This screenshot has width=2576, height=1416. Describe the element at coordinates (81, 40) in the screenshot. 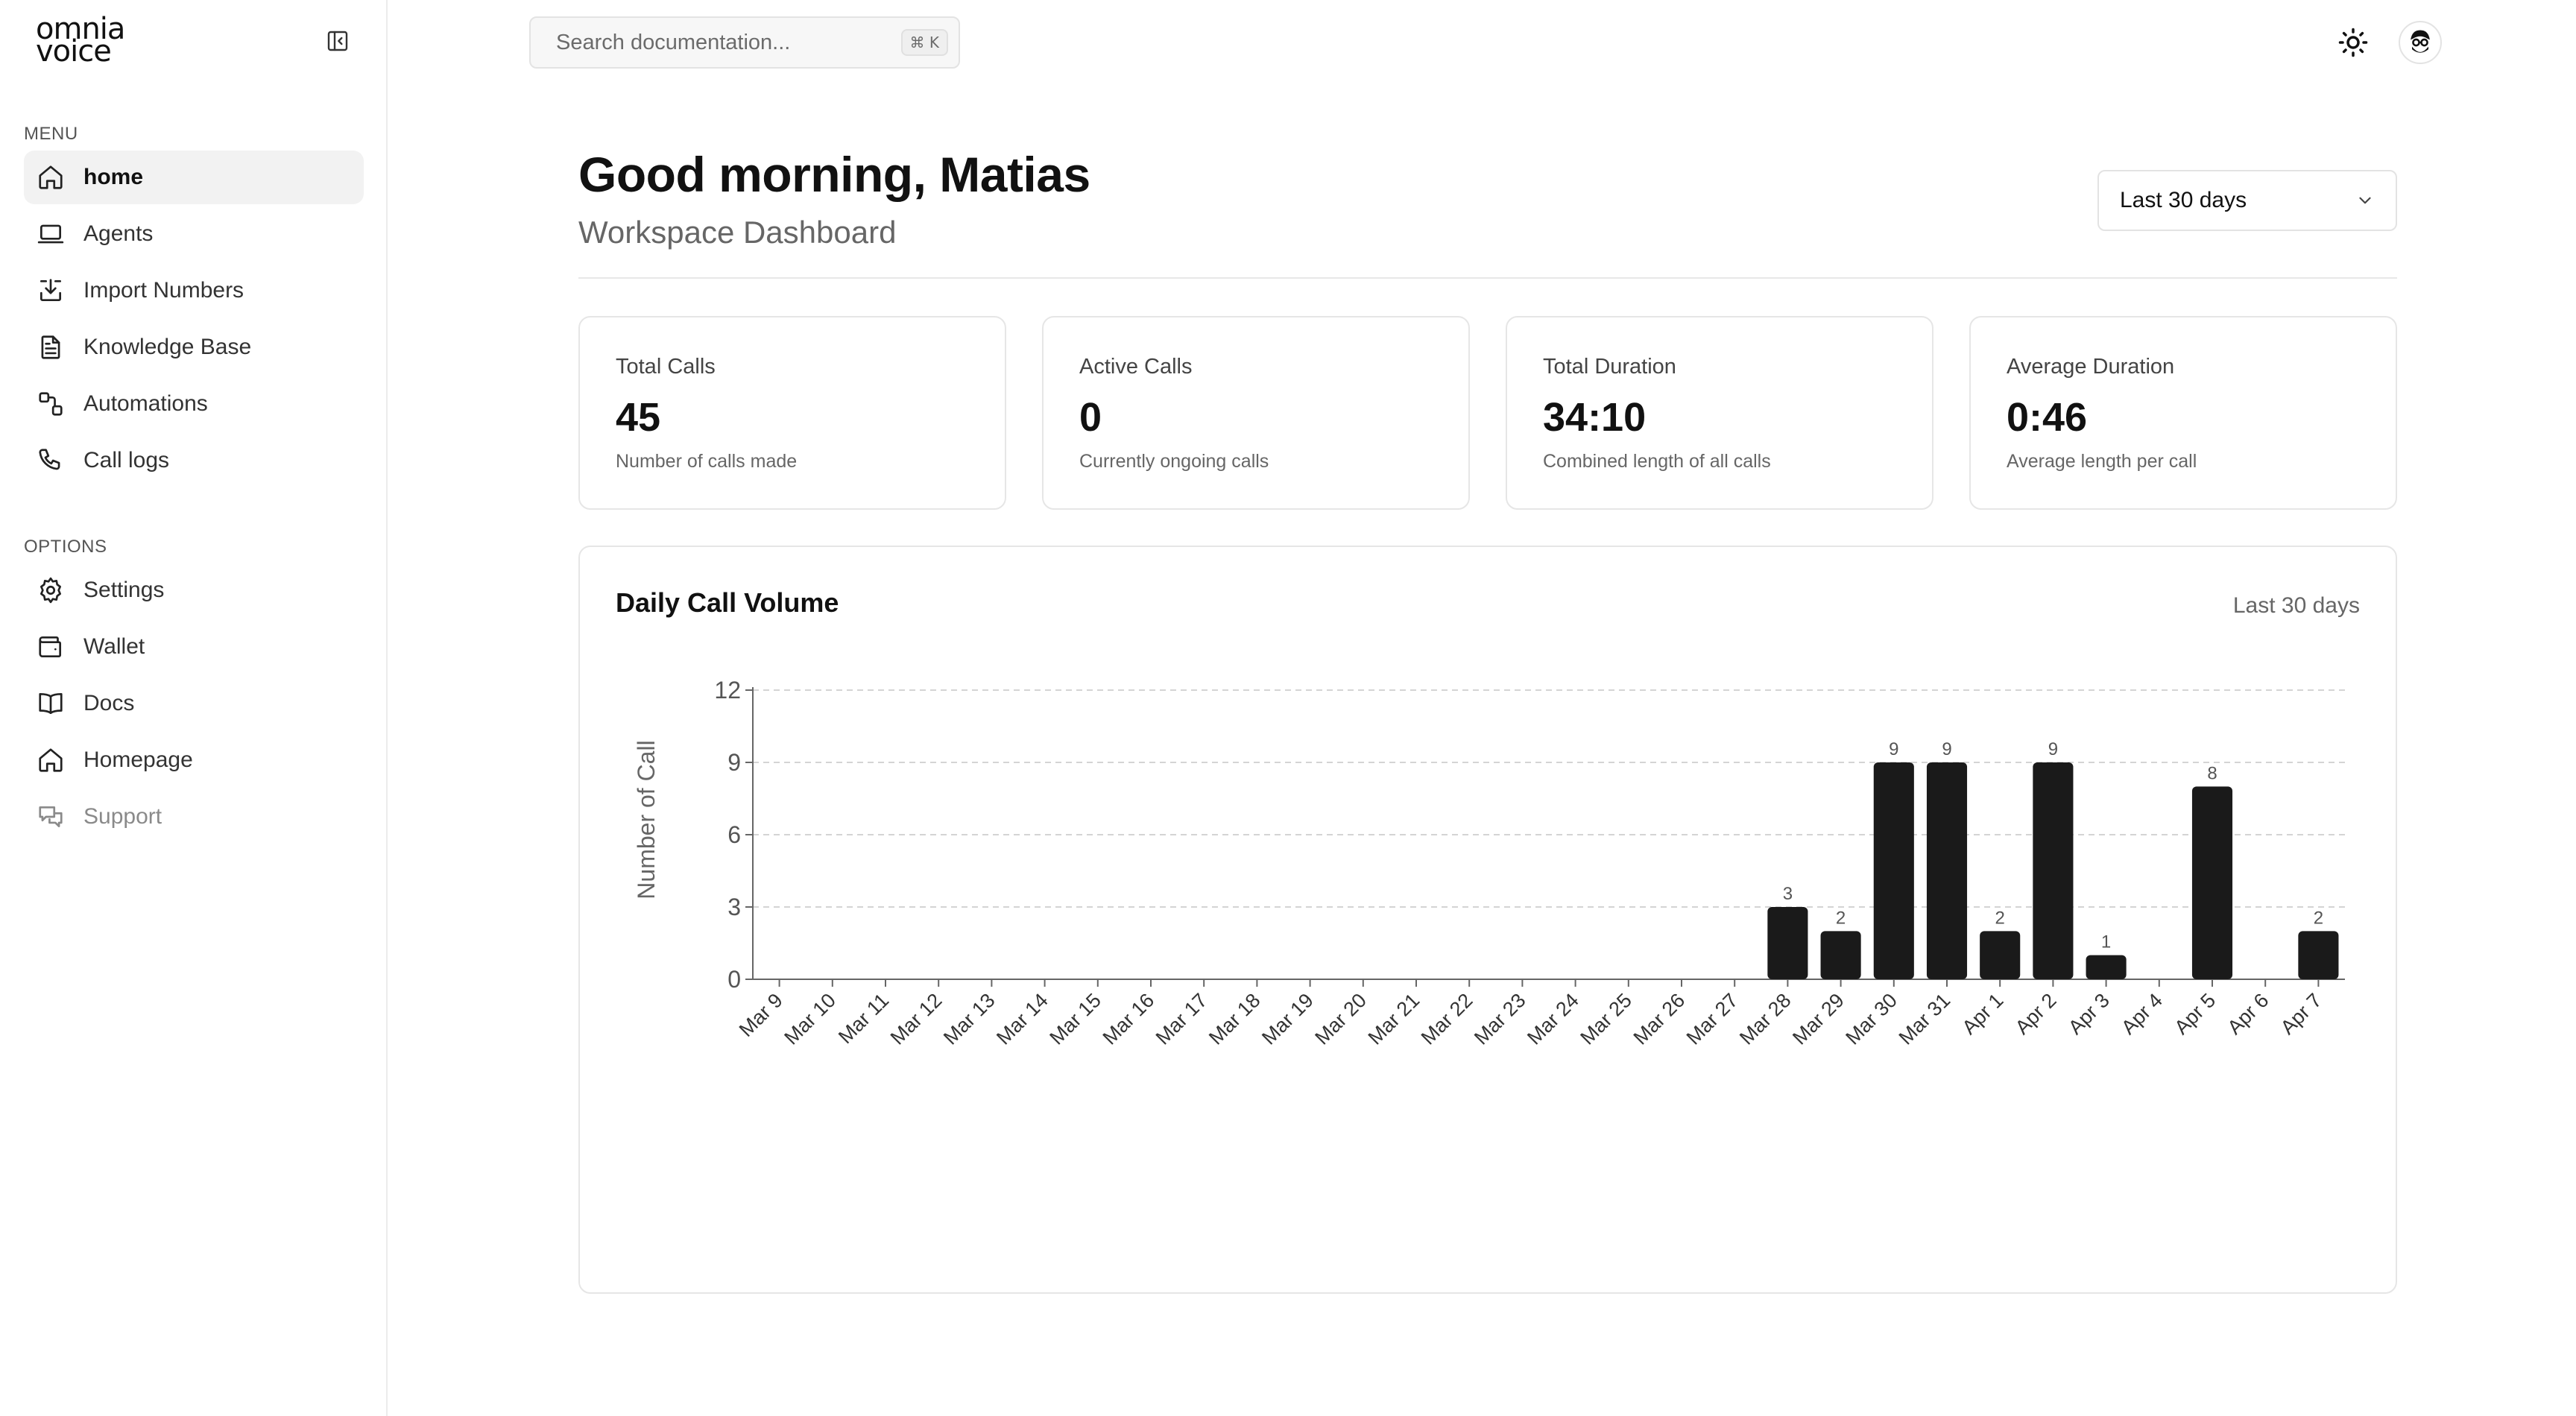

I see `brand-logo: omnia voice` at that location.